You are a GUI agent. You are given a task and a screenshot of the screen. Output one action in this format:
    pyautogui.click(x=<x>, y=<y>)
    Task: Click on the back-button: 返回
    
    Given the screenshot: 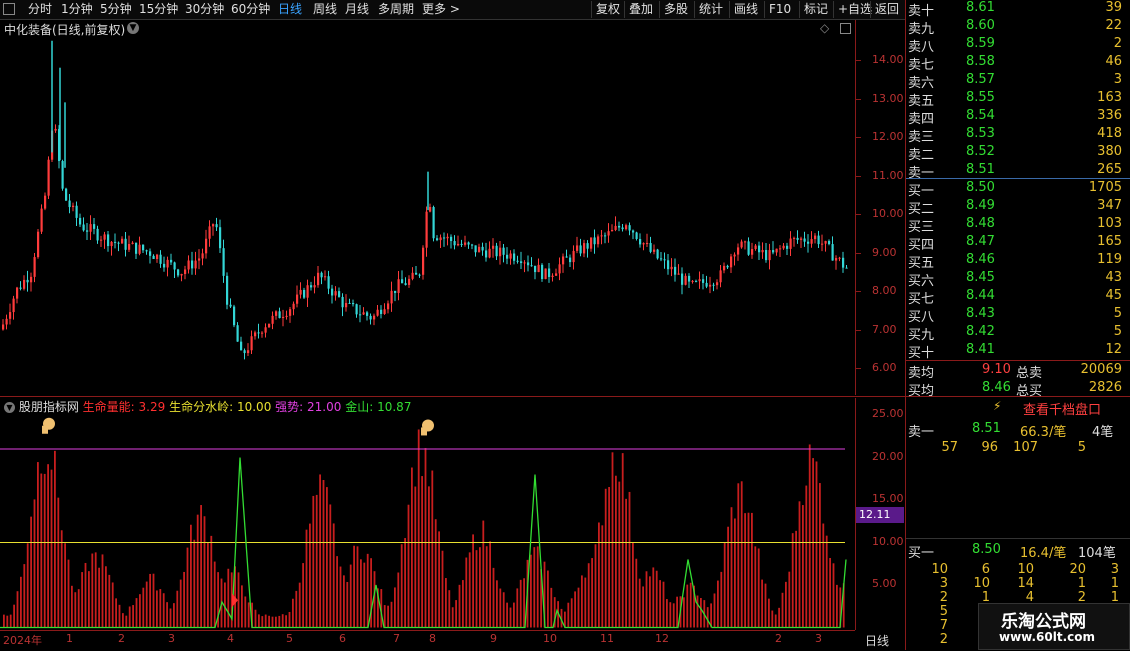 What is the action you would take?
    pyautogui.click(x=884, y=9)
    